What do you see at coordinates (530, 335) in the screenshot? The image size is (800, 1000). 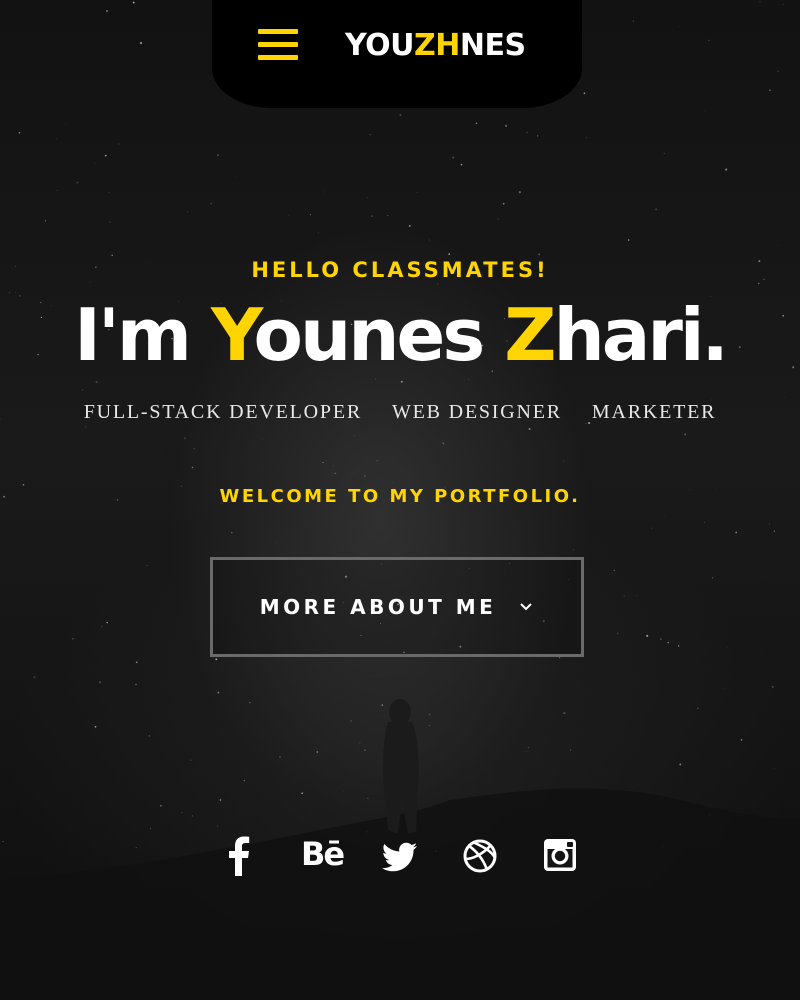 I see `headline-last-initial: Z` at bounding box center [530, 335].